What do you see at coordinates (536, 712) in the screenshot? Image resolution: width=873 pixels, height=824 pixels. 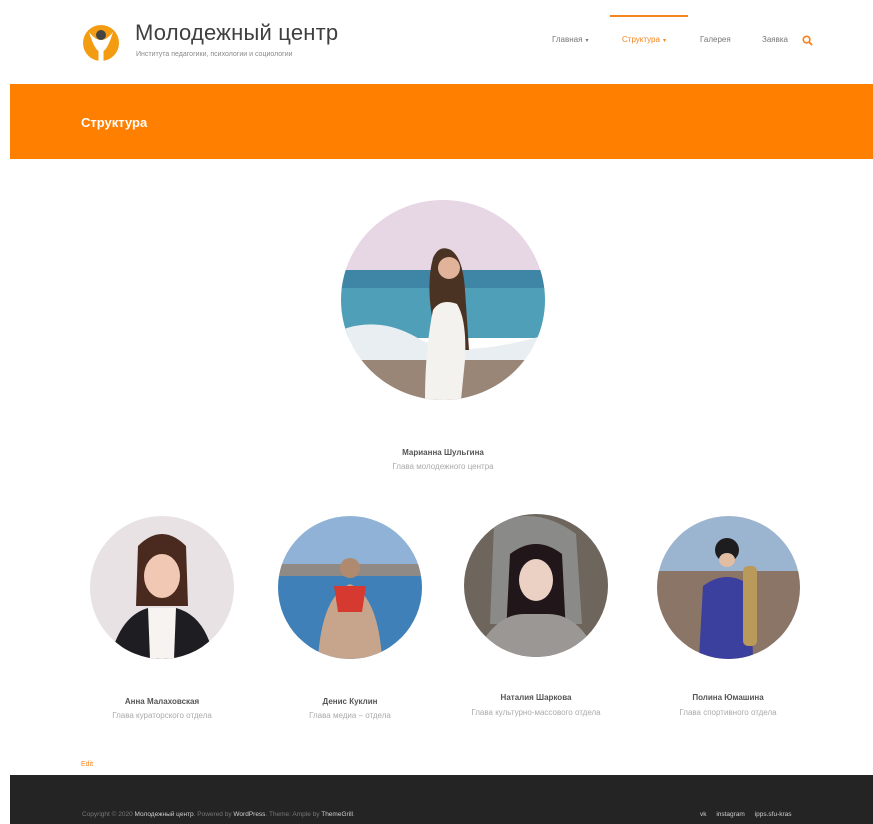 I see `member-role: Глава культурно-массового отдела` at bounding box center [536, 712].